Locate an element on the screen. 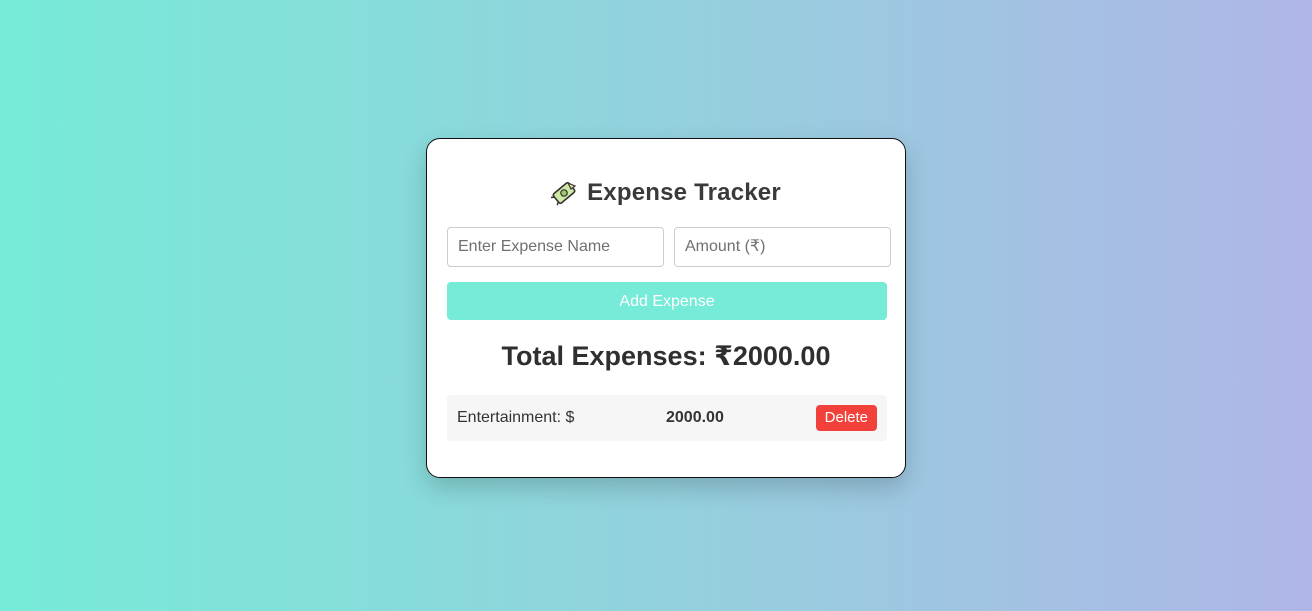  expense-amount: 2000.00 is located at coordinates (695, 417).